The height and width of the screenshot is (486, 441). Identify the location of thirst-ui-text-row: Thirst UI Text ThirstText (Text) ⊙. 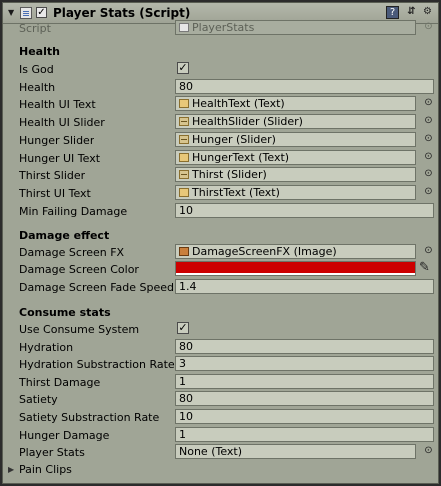
(220, 193).